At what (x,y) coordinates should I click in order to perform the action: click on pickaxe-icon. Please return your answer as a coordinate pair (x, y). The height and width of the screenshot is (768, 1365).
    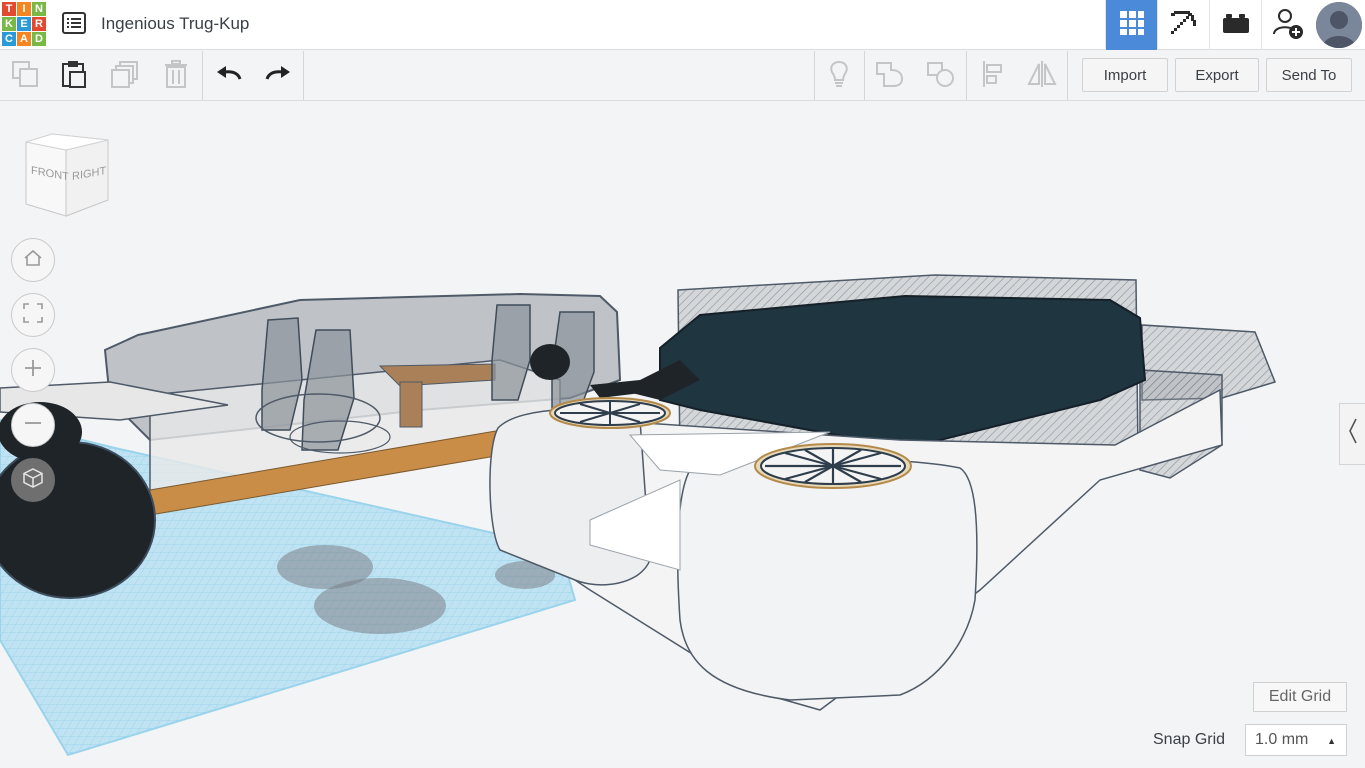
    Looking at the image, I should click on (1184, 25).